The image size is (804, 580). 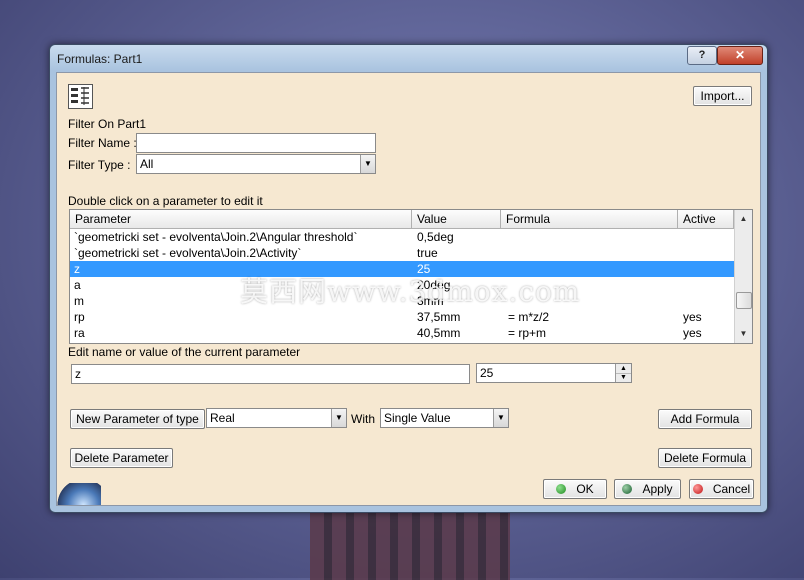 I want to click on formula-tool-icon, so click(x=80, y=96).